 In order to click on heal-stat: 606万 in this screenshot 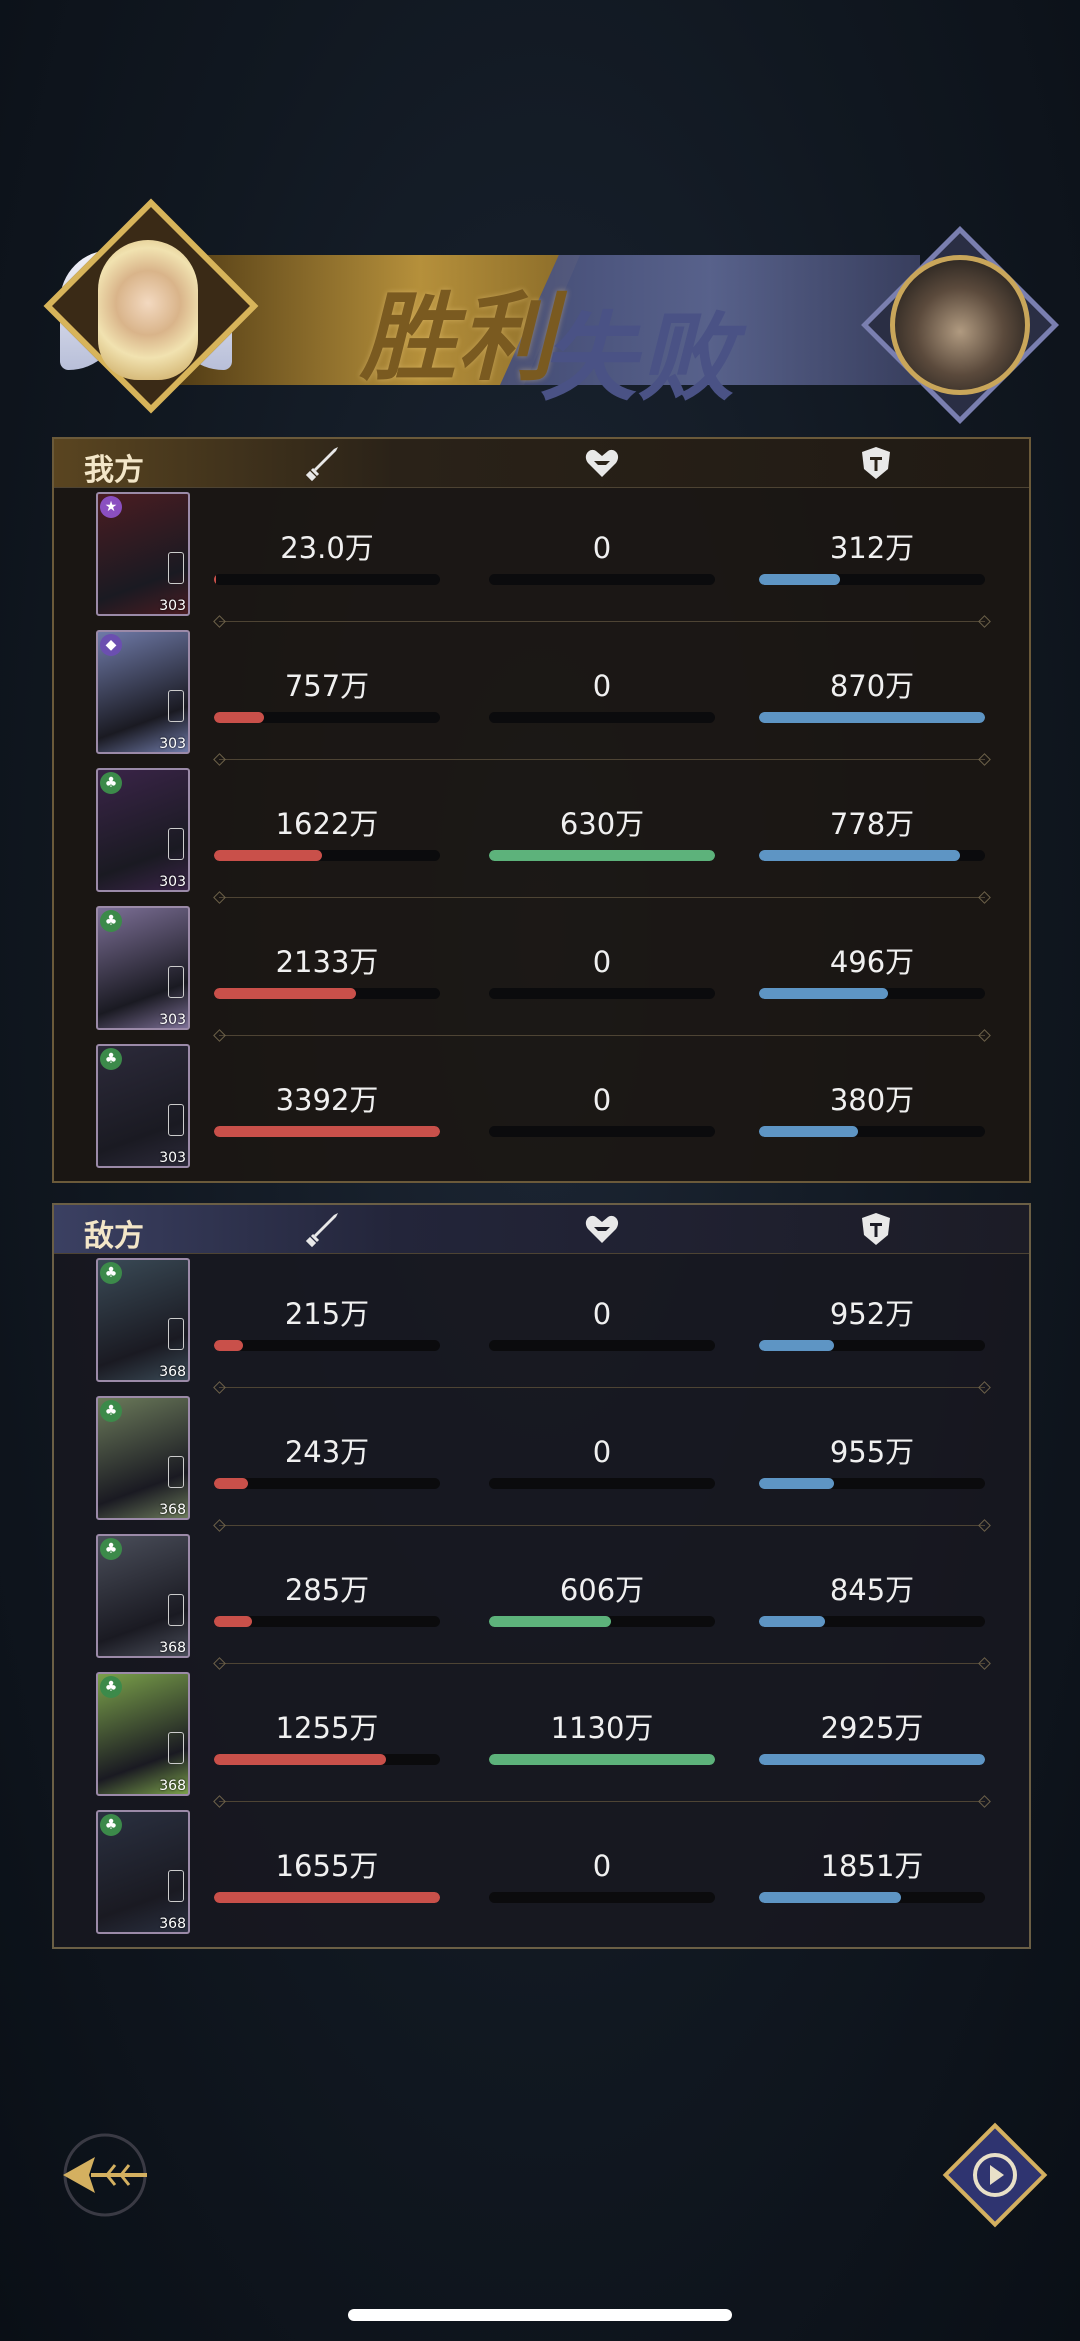, I will do `click(602, 1599)`.